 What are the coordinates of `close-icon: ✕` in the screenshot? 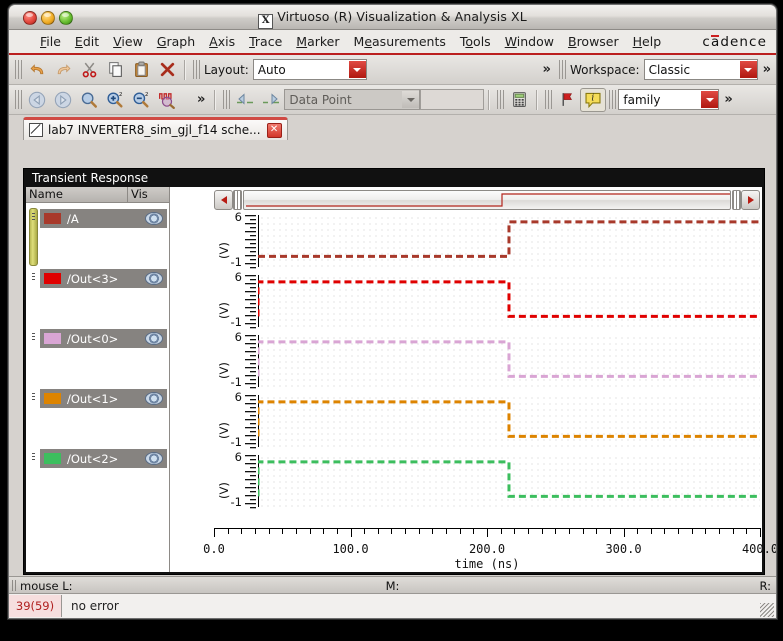 It's located at (274, 130).